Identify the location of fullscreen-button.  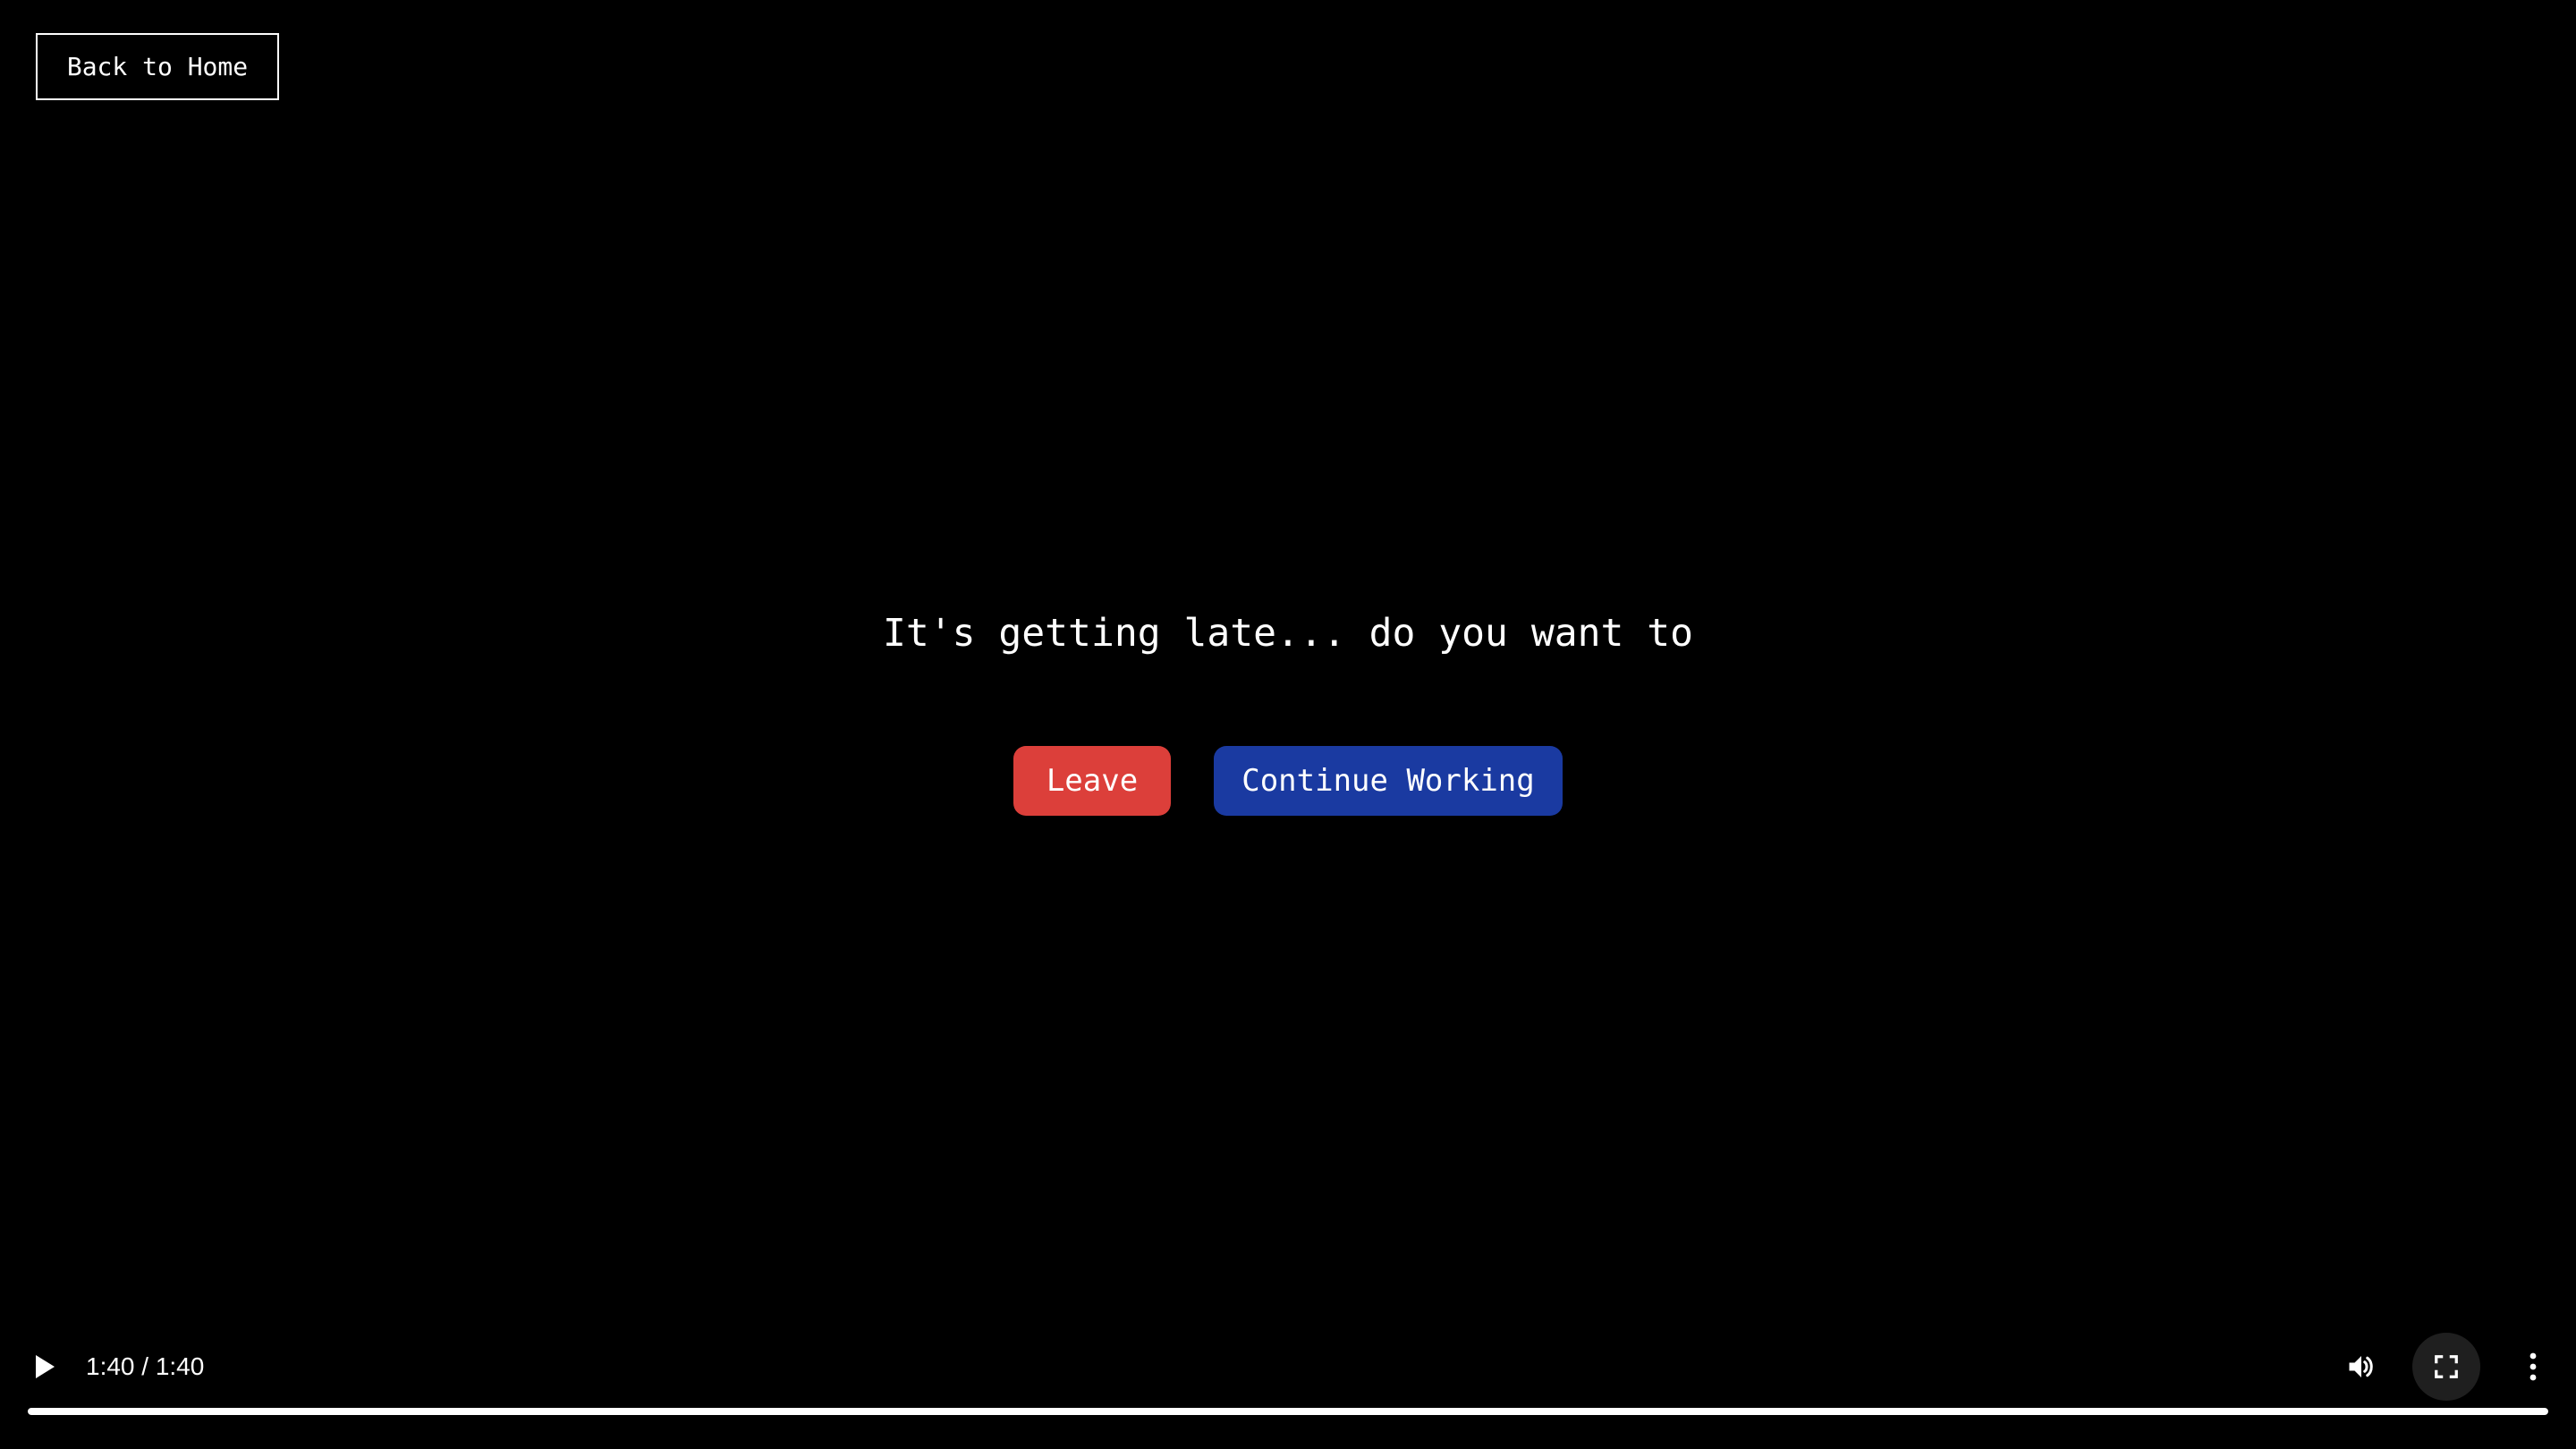
(2446, 1367).